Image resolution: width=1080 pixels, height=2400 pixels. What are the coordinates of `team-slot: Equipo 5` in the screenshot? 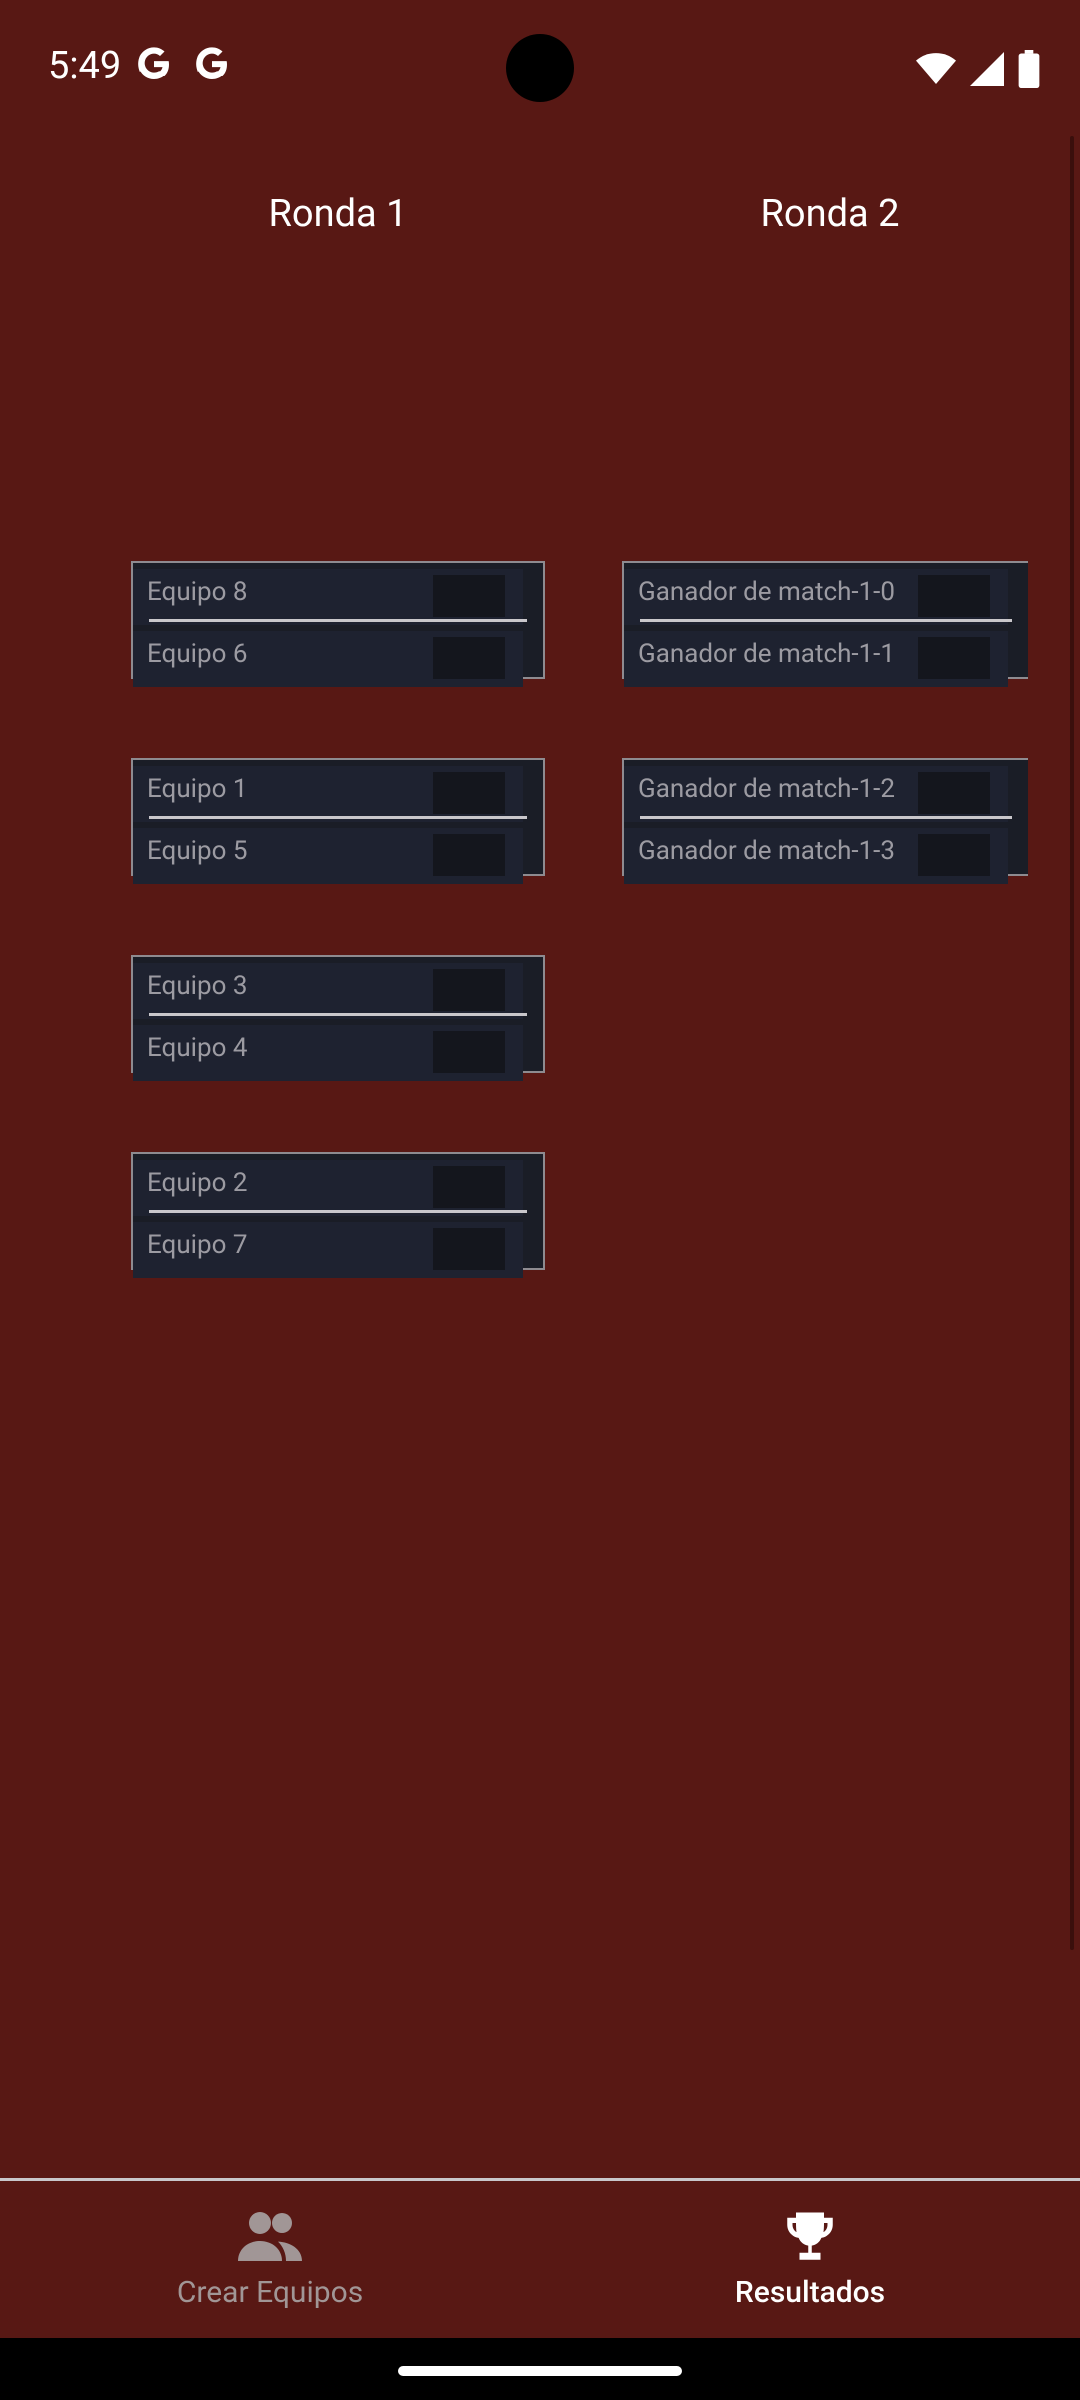 It's located at (338, 856).